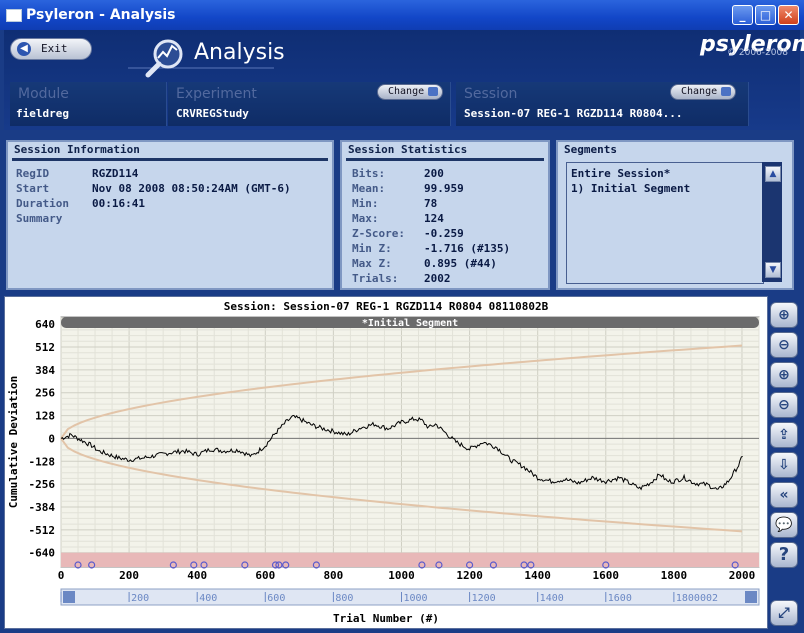 The height and width of the screenshot is (633, 804). I want to click on segment-item: 1) Initial Segment, so click(630, 188).